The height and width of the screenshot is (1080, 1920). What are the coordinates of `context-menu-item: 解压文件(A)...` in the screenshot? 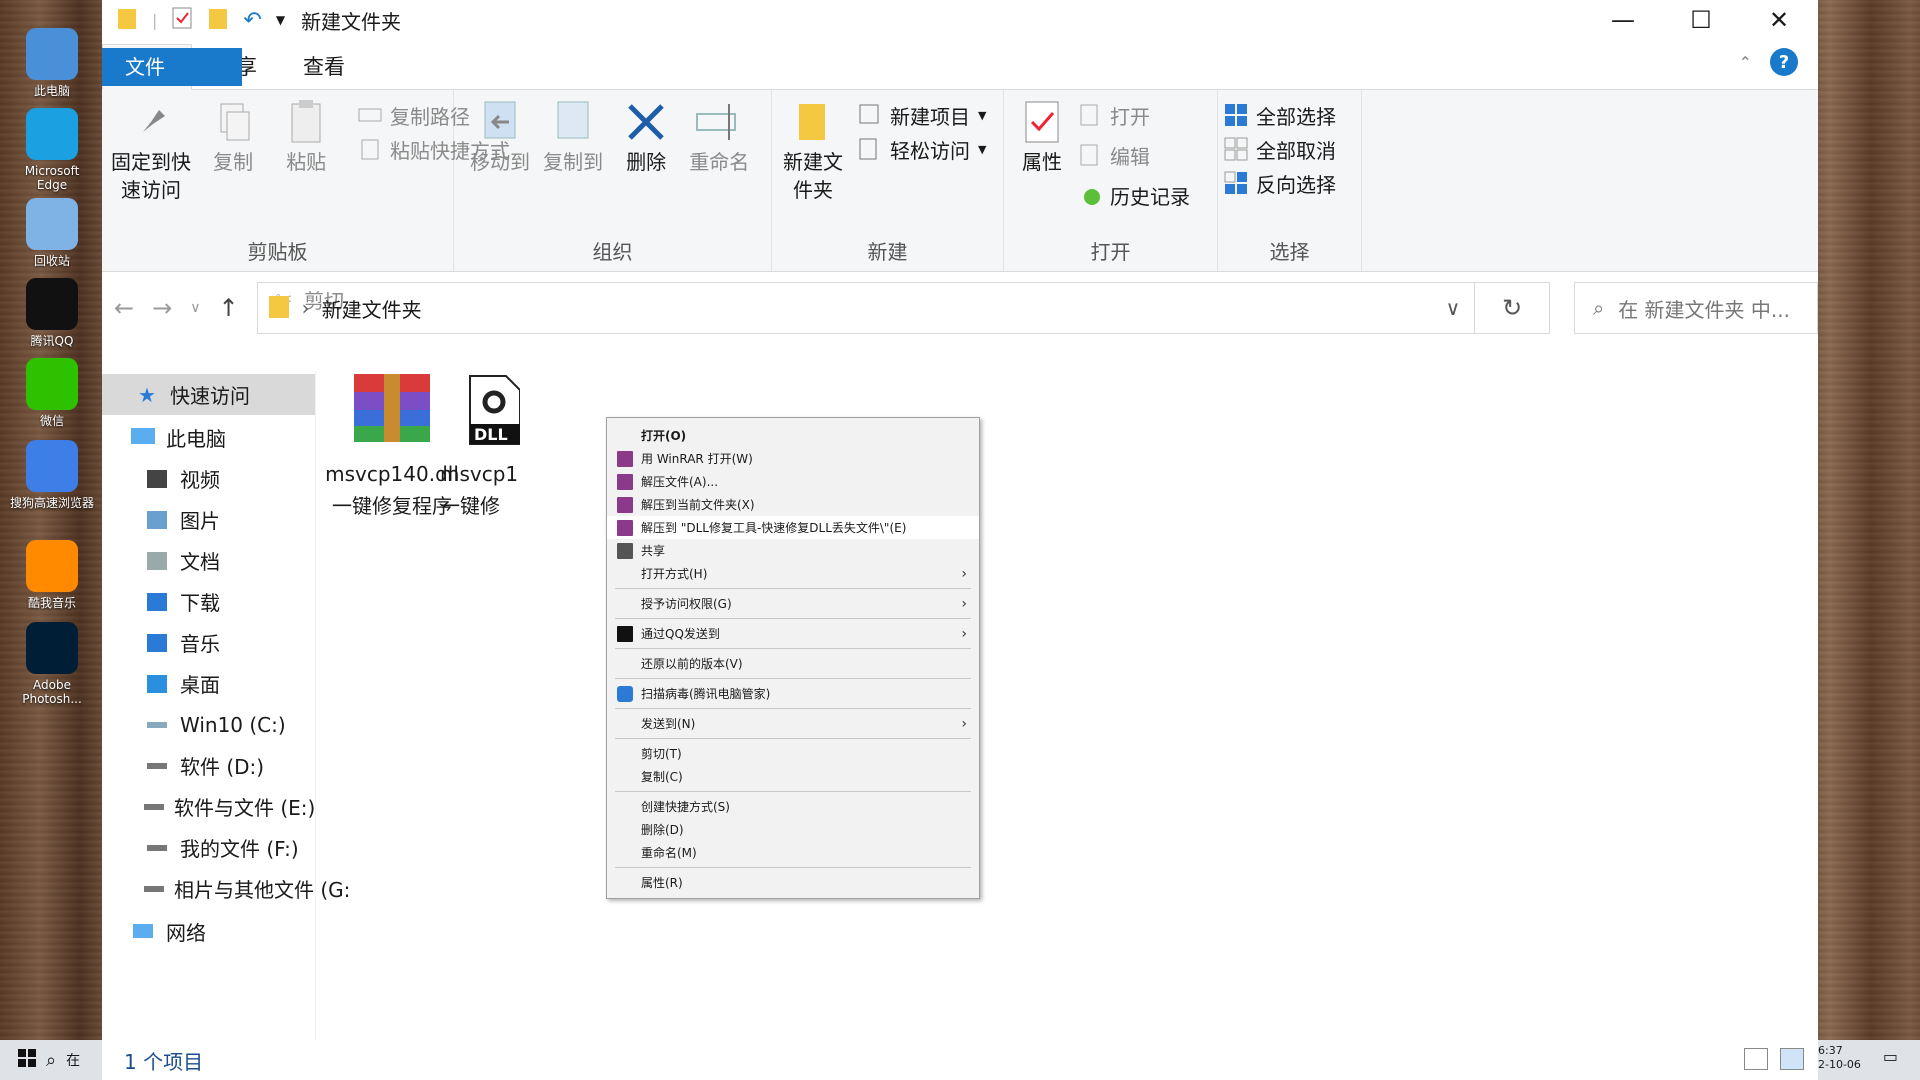 It's located at (793, 481).